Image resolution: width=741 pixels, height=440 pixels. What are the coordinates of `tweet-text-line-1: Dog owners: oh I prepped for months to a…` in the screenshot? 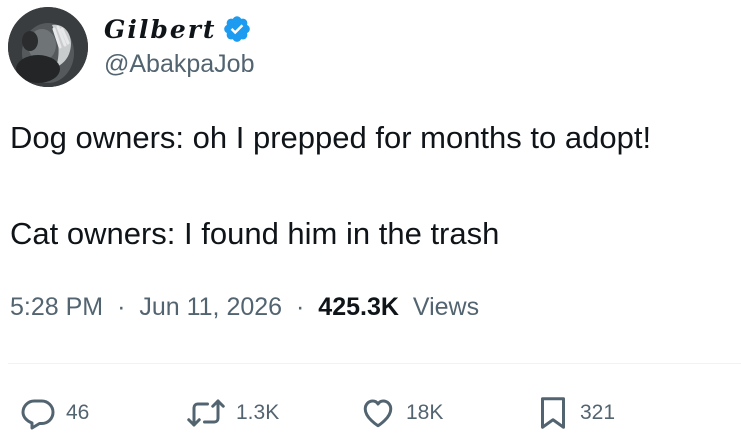 It's located at (331, 137).